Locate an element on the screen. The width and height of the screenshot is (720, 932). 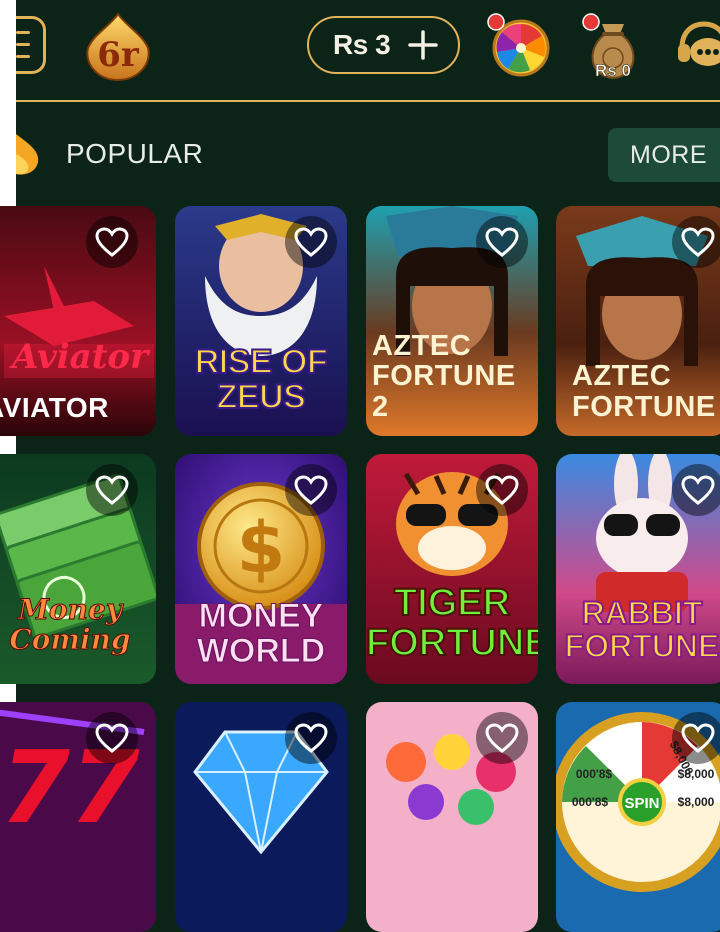
wheel-center-label: SPIN is located at coordinates (641, 803).